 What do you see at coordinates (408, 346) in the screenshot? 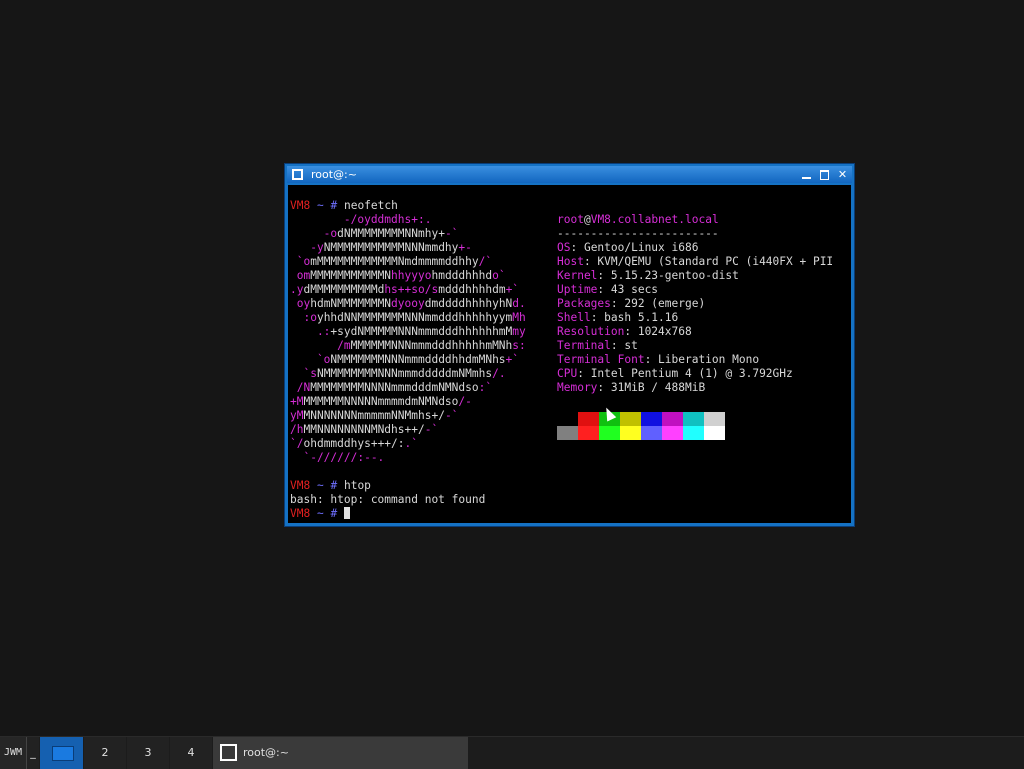
I see `logo-line: /mMMMMMMNNNmmmdddhhhhhmMNhs:` at bounding box center [408, 346].